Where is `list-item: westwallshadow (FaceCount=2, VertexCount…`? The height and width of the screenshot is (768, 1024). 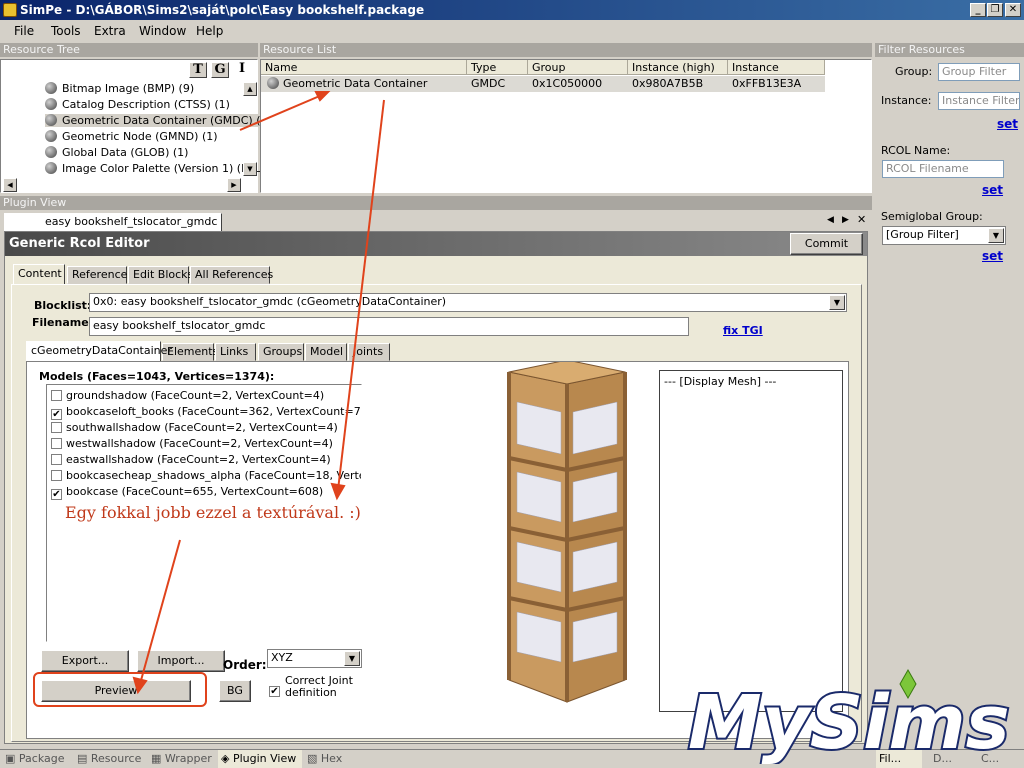 list-item: westwallshadow (FaceCount=2, VertexCount… is located at coordinates (192, 443).